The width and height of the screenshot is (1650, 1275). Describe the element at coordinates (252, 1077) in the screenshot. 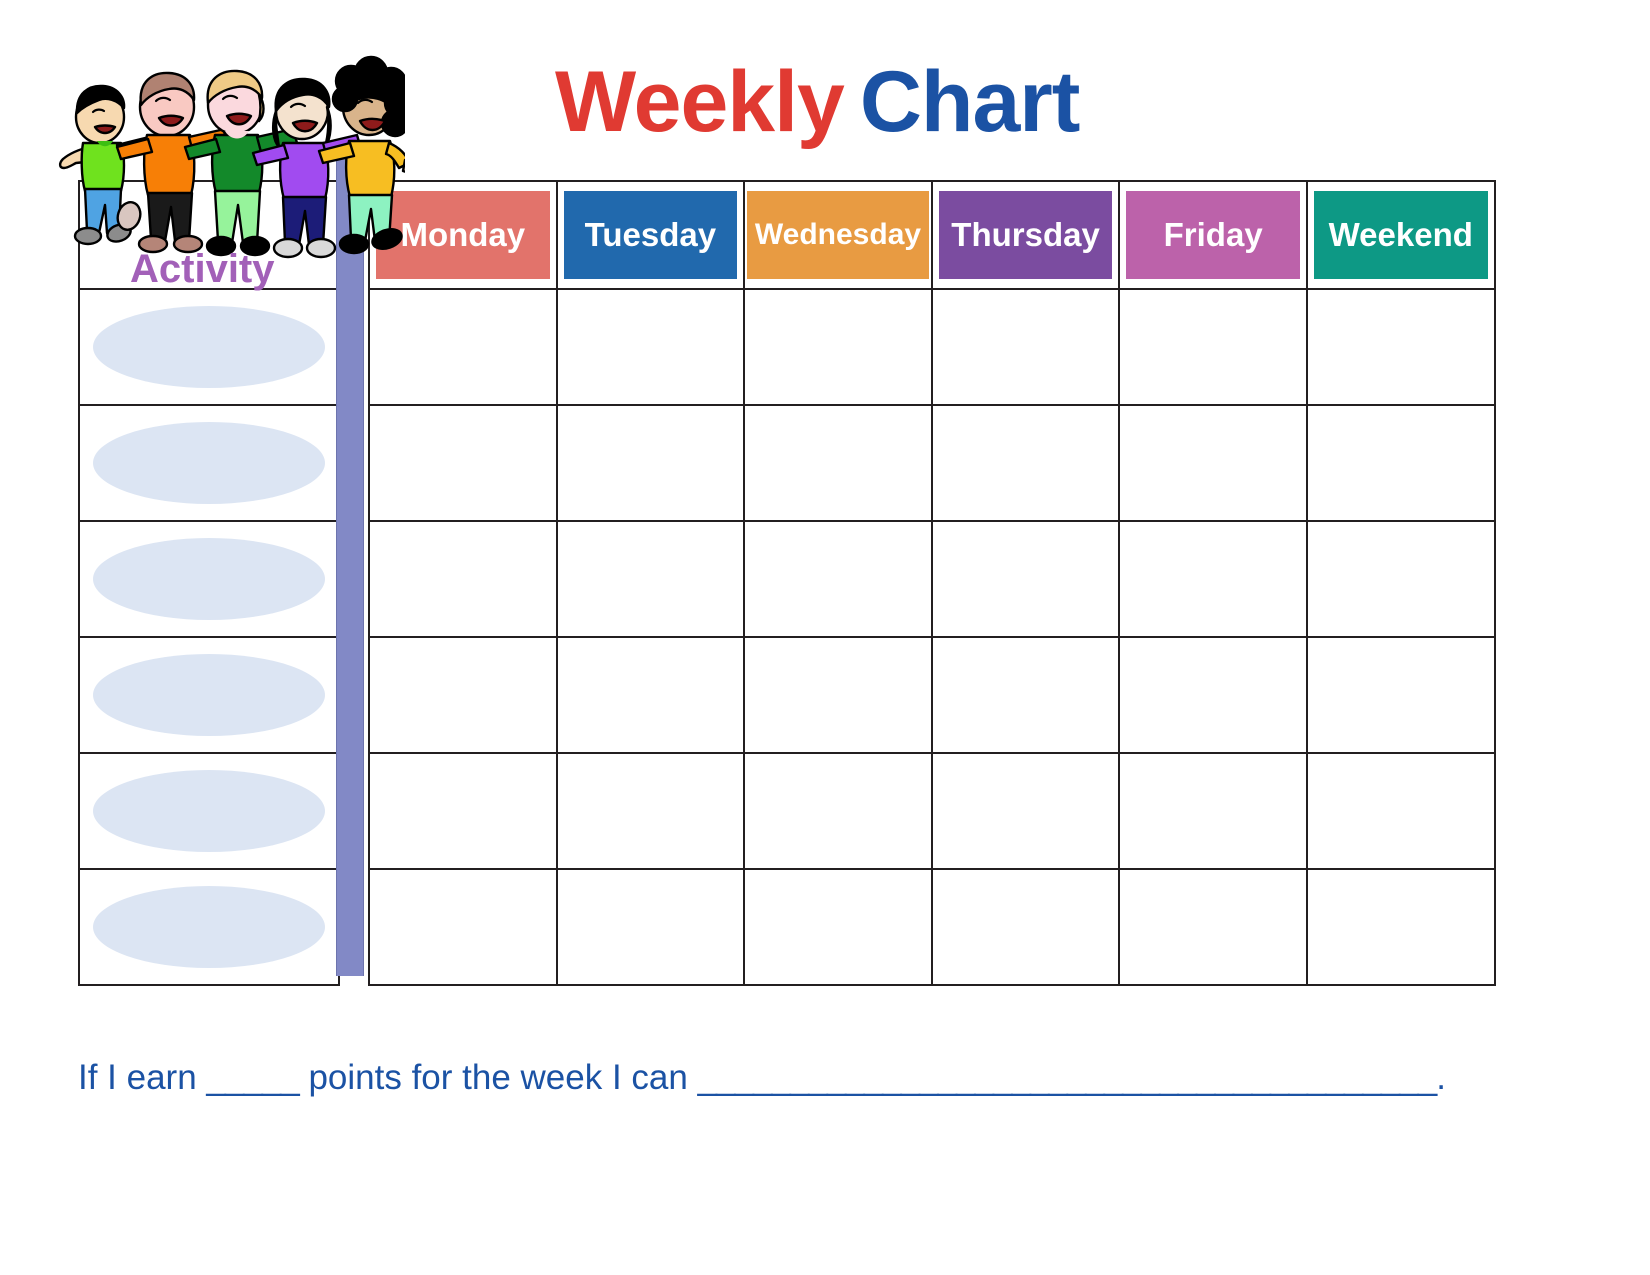

I see `points-blank: _____` at that location.